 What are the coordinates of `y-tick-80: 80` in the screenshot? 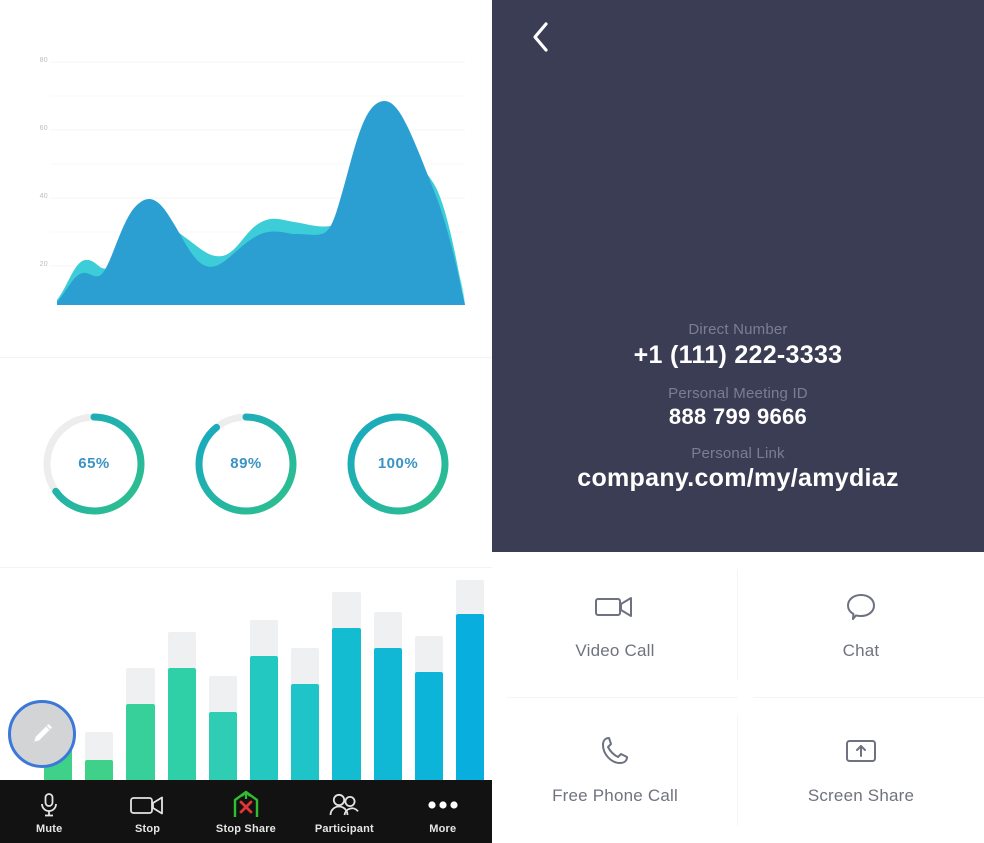 It's located at (43, 60).